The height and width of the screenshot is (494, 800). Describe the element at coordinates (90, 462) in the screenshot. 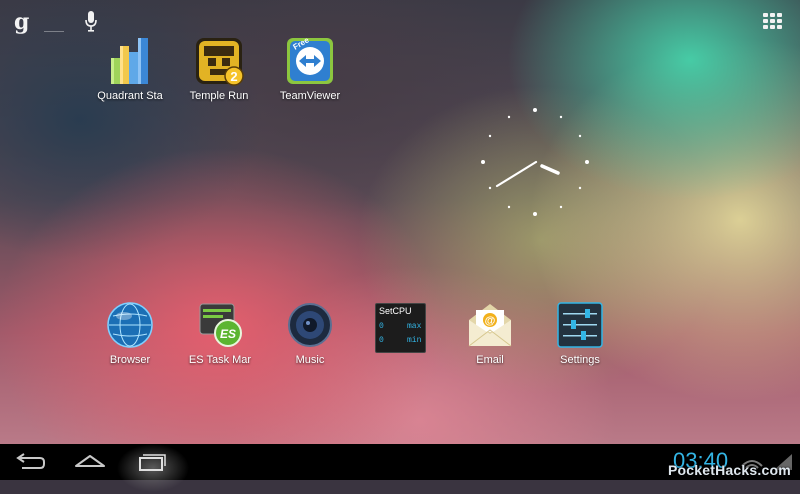

I see `home-icon` at that location.